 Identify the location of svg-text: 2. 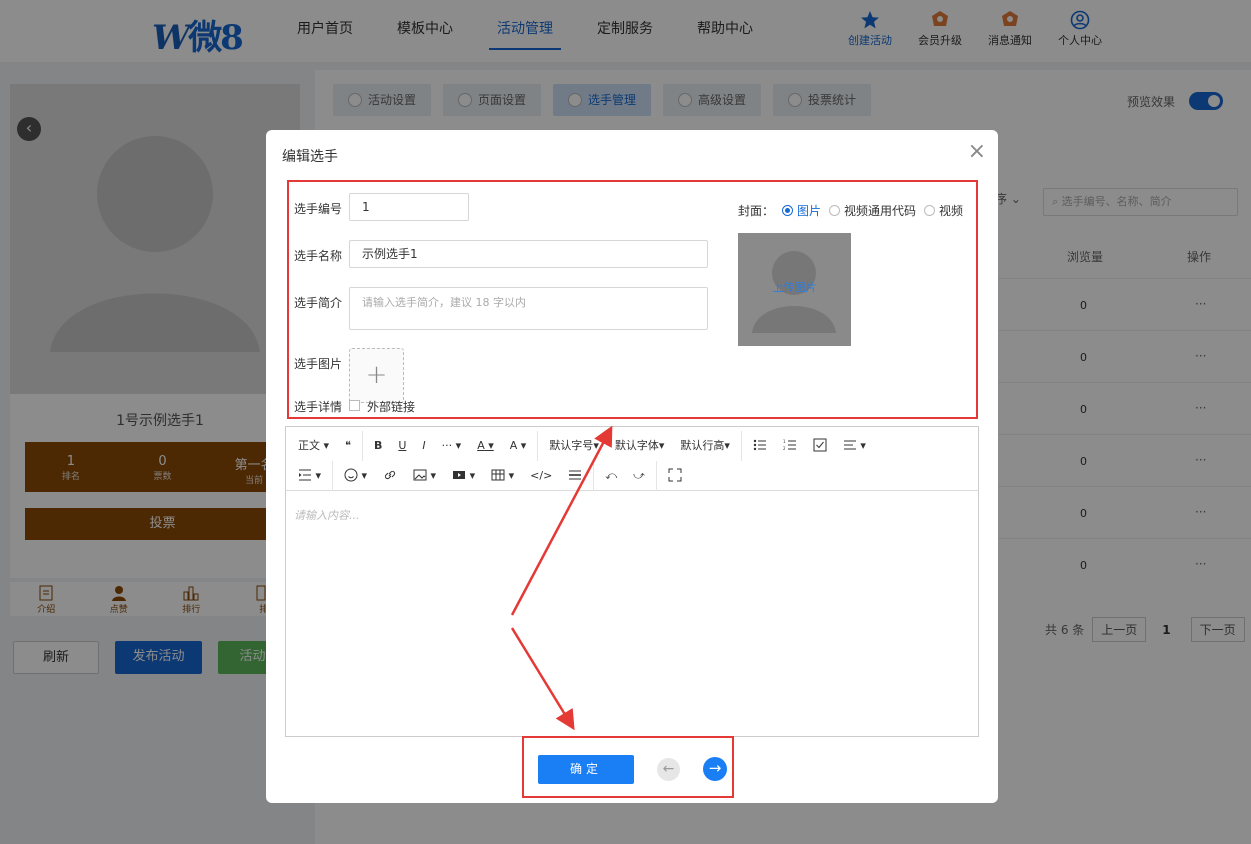
(784, 448).